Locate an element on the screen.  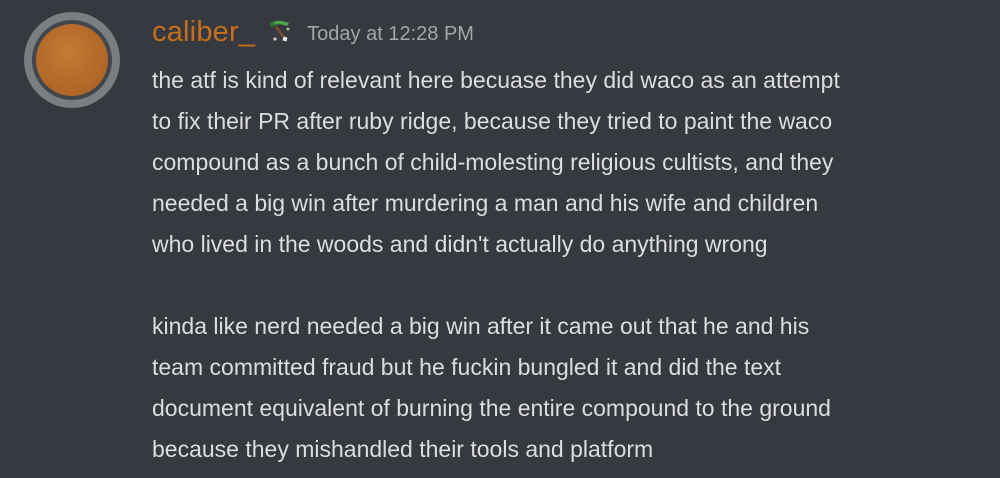
timestamp: Today at 12:28 PM is located at coordinates (390, 34).